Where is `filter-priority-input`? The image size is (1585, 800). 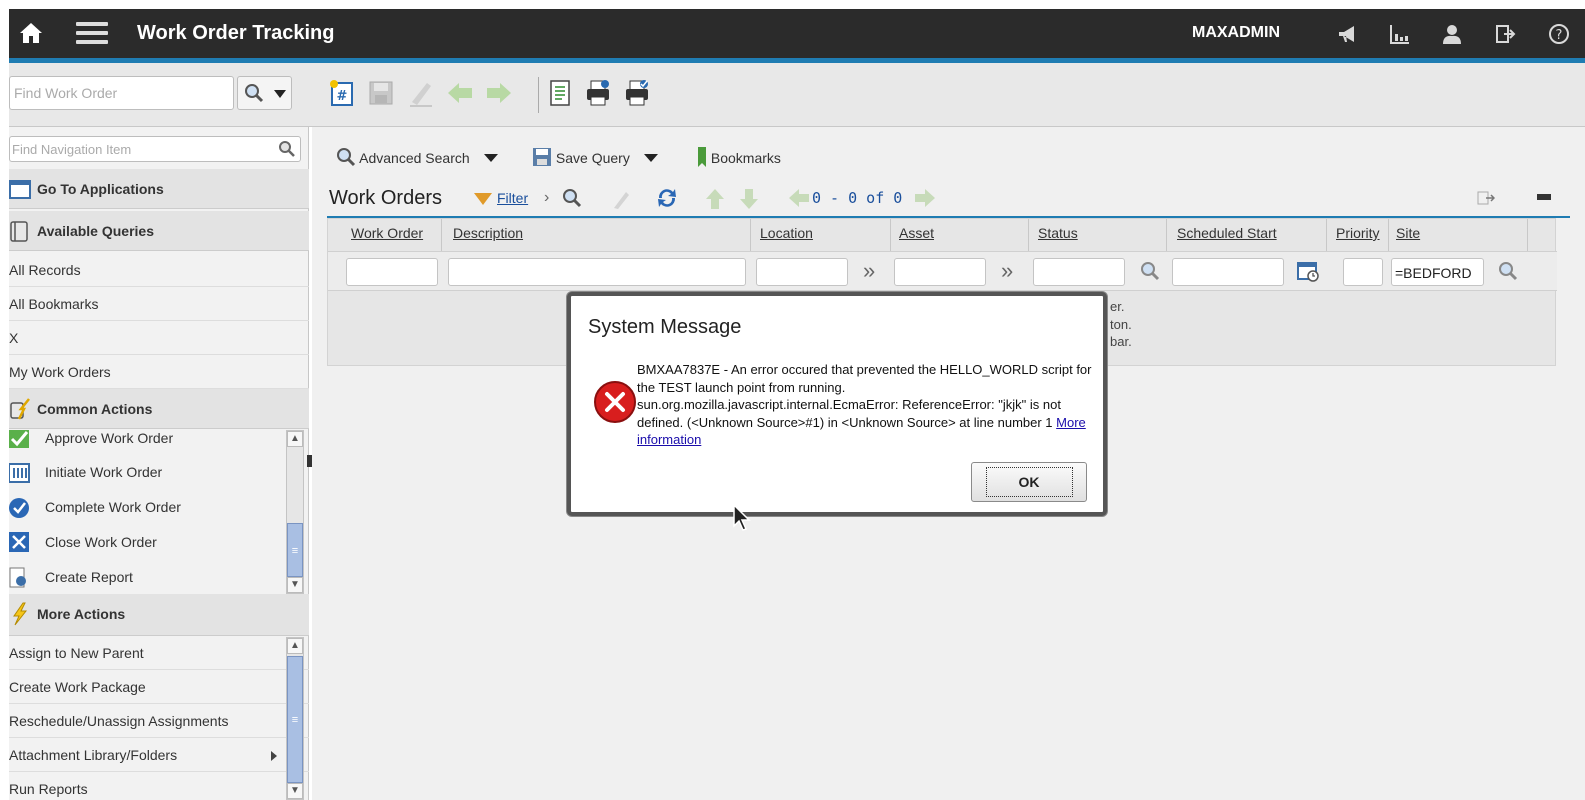
filter-priority-input is located at coordinates (1363, 272).